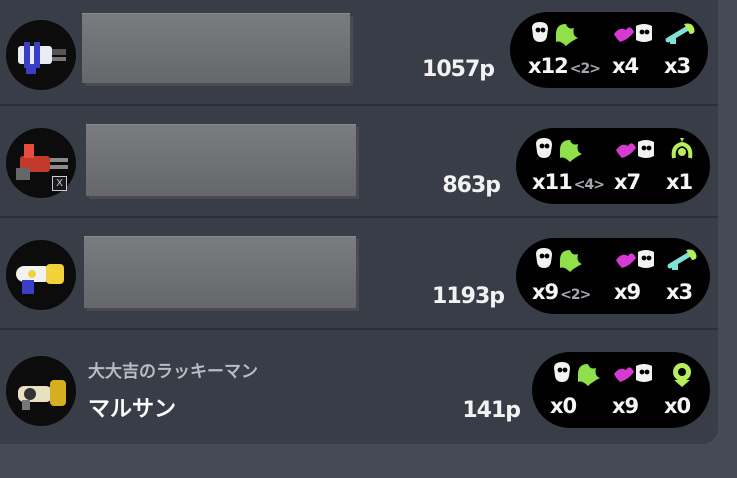  What do you see at coordinates (563, 406) in the screenshot?
I see `kills-count: x0` at bounding box center [563, 406].